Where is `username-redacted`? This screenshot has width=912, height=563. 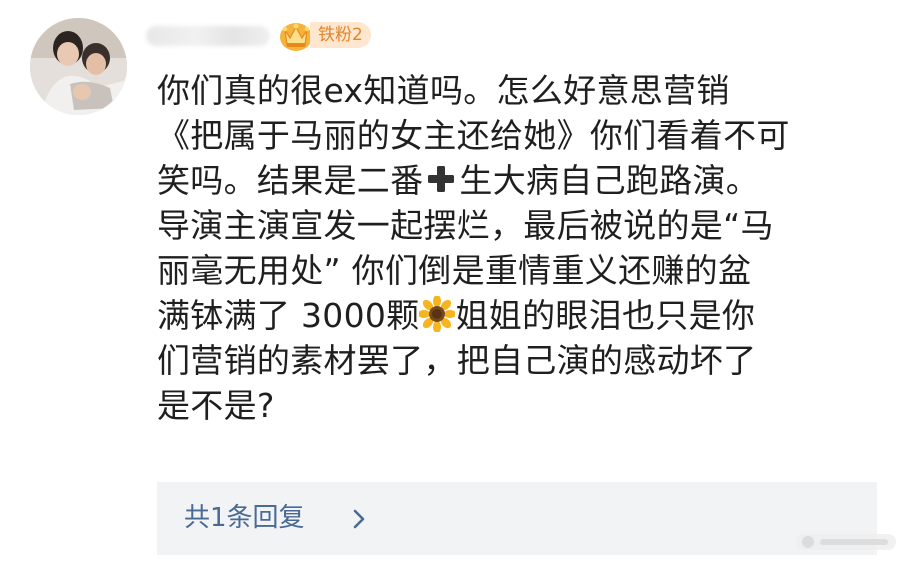
username-redacted is located at coordinates (208, 36).